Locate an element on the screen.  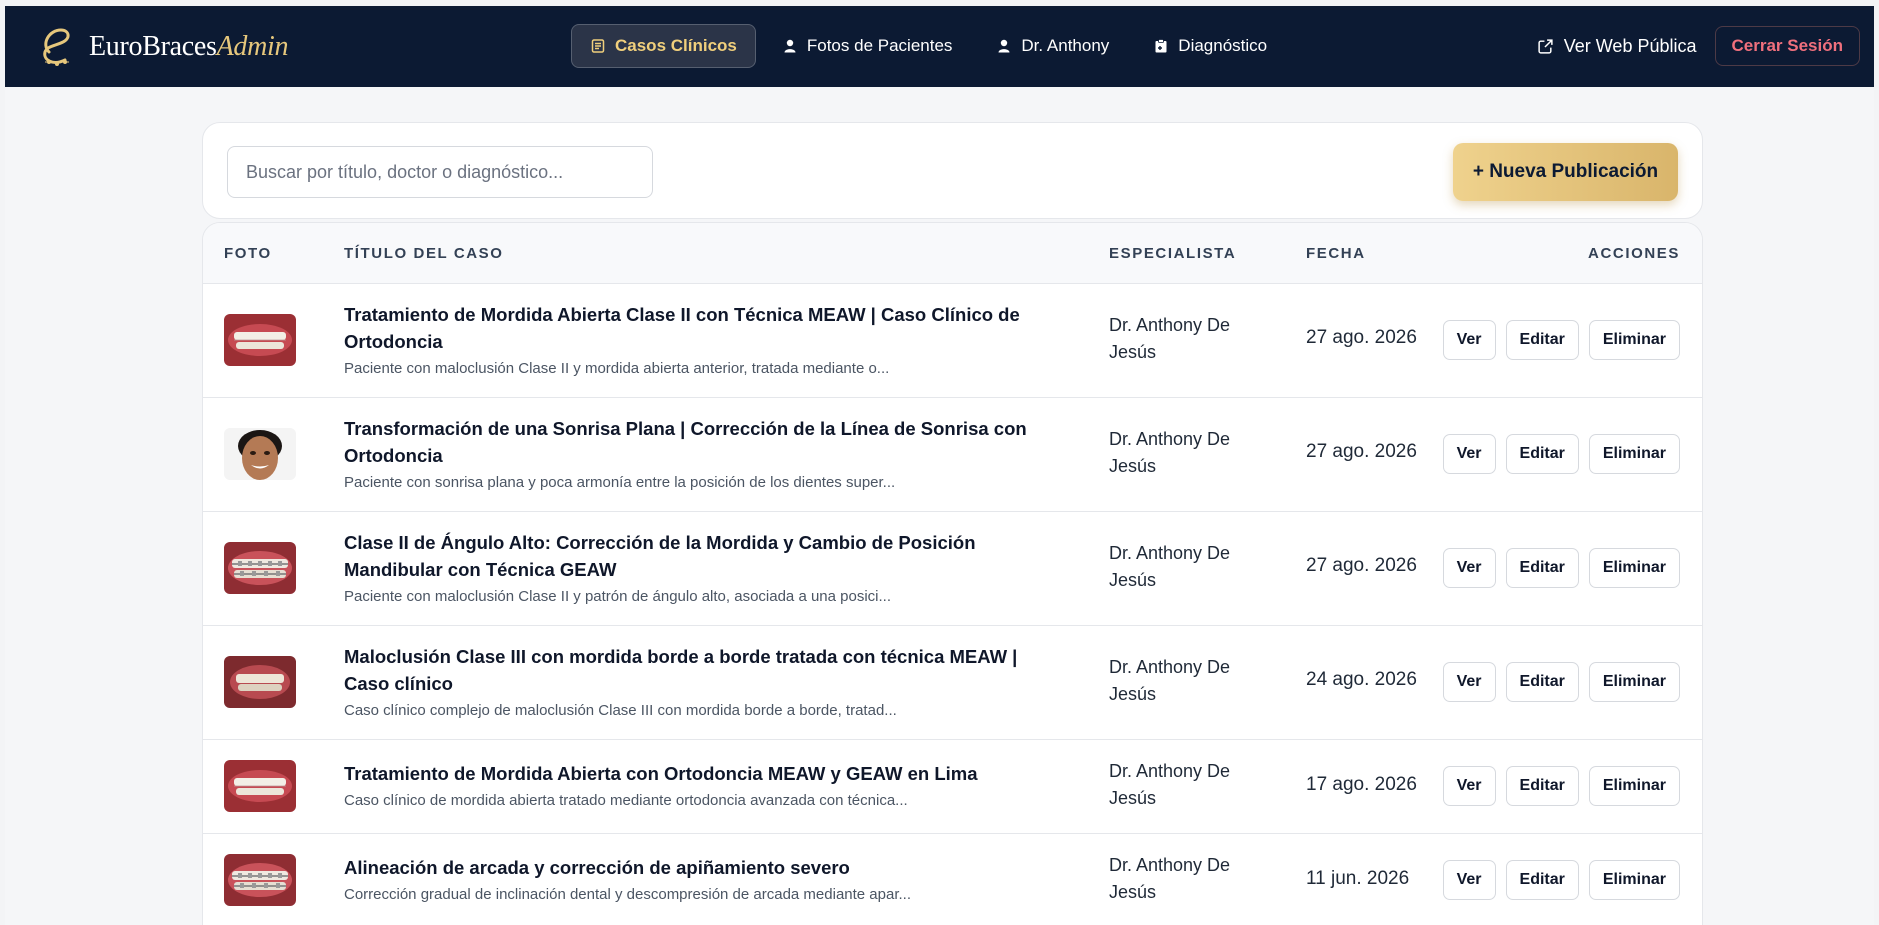
header-date: FECHA is located at coordinates (1336, 253).